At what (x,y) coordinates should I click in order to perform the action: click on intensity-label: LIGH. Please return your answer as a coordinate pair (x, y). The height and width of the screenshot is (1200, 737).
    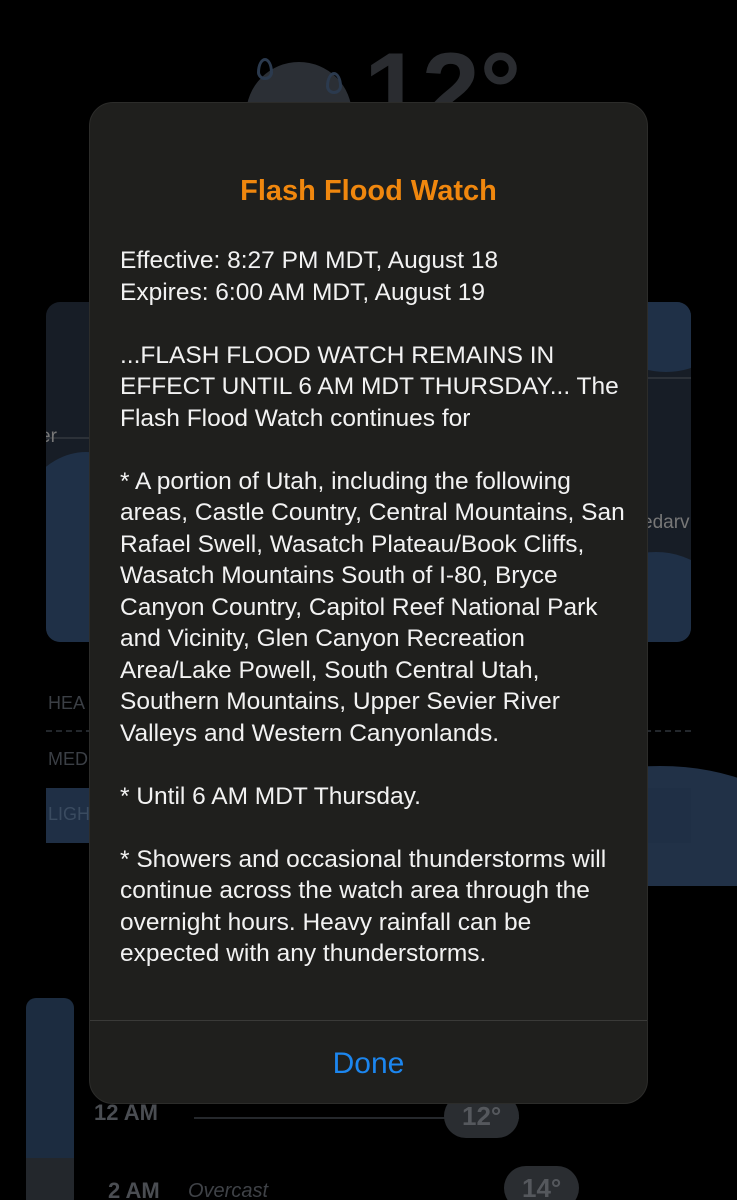
    Looking at the image, I should click on (69, 814).